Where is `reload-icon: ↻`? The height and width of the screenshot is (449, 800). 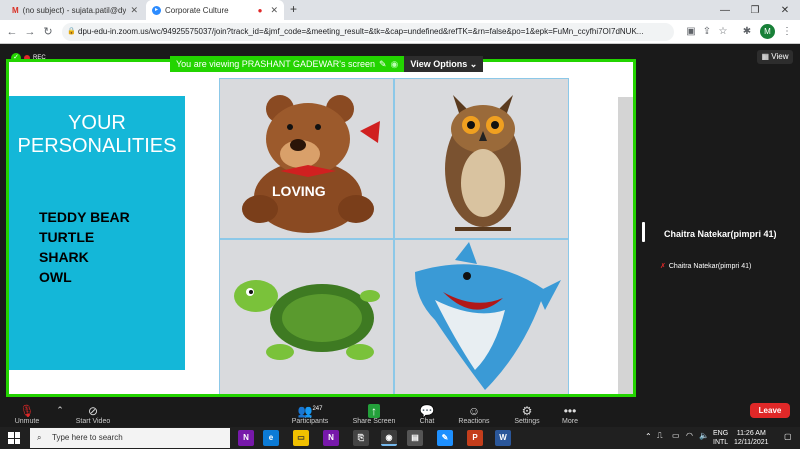
reload-icon: ↻ is located at coordinates (48, 32).